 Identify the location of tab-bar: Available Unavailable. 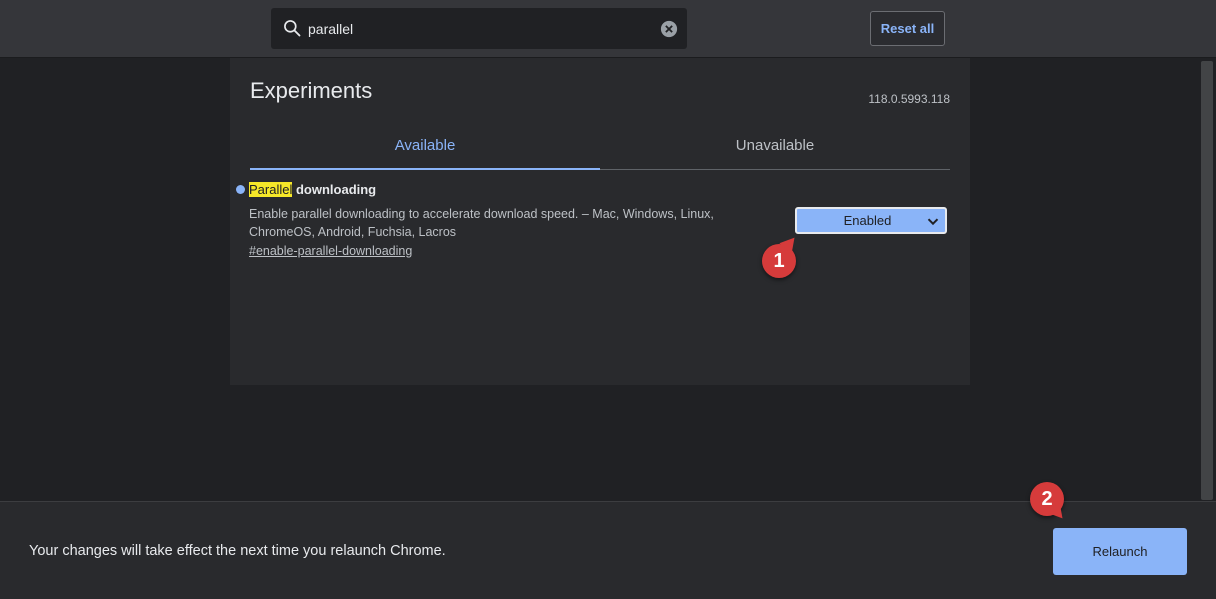
(600, 150).